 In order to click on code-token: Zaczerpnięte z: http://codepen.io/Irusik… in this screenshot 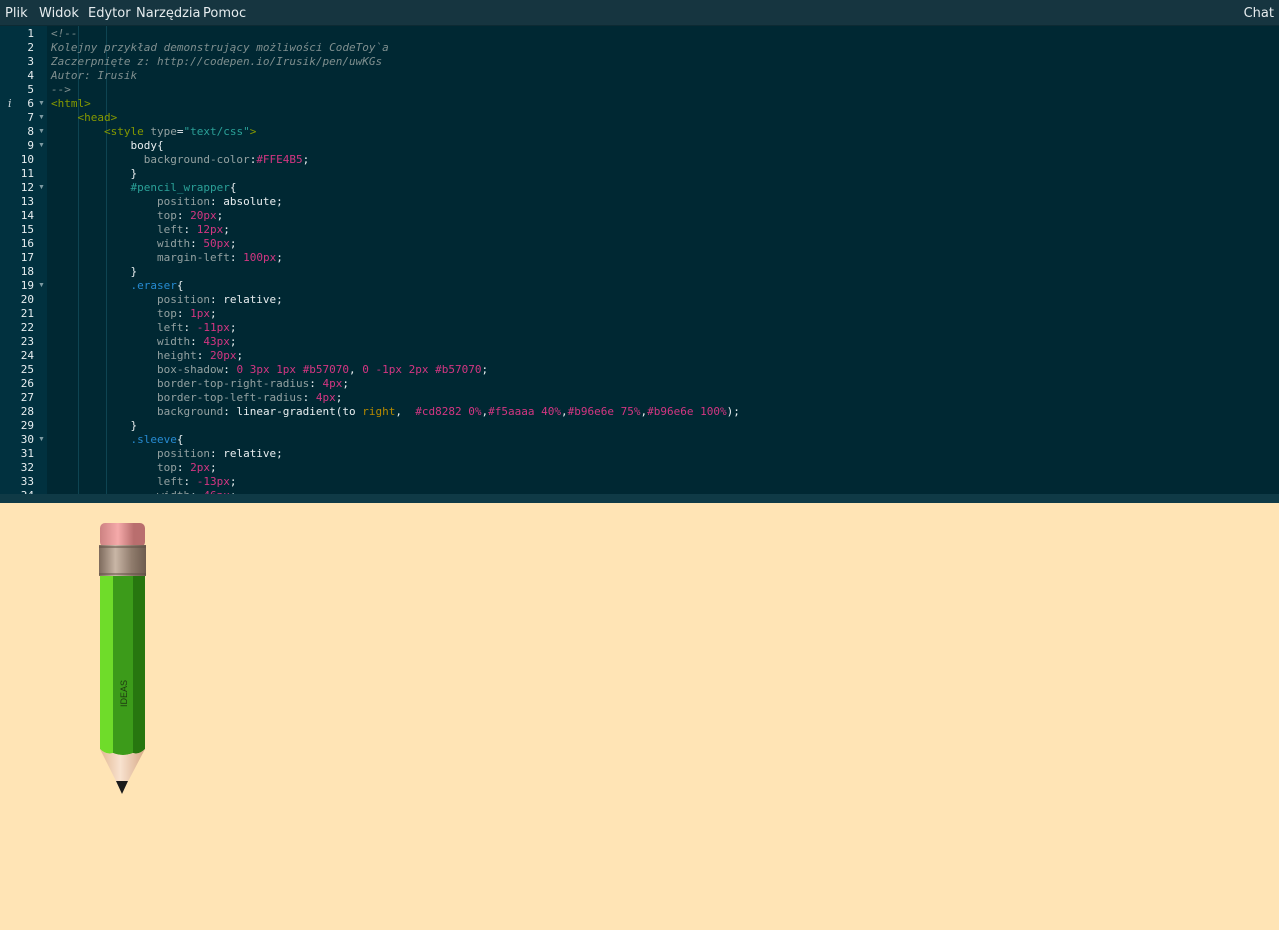, I will do `click(217, 61)`.